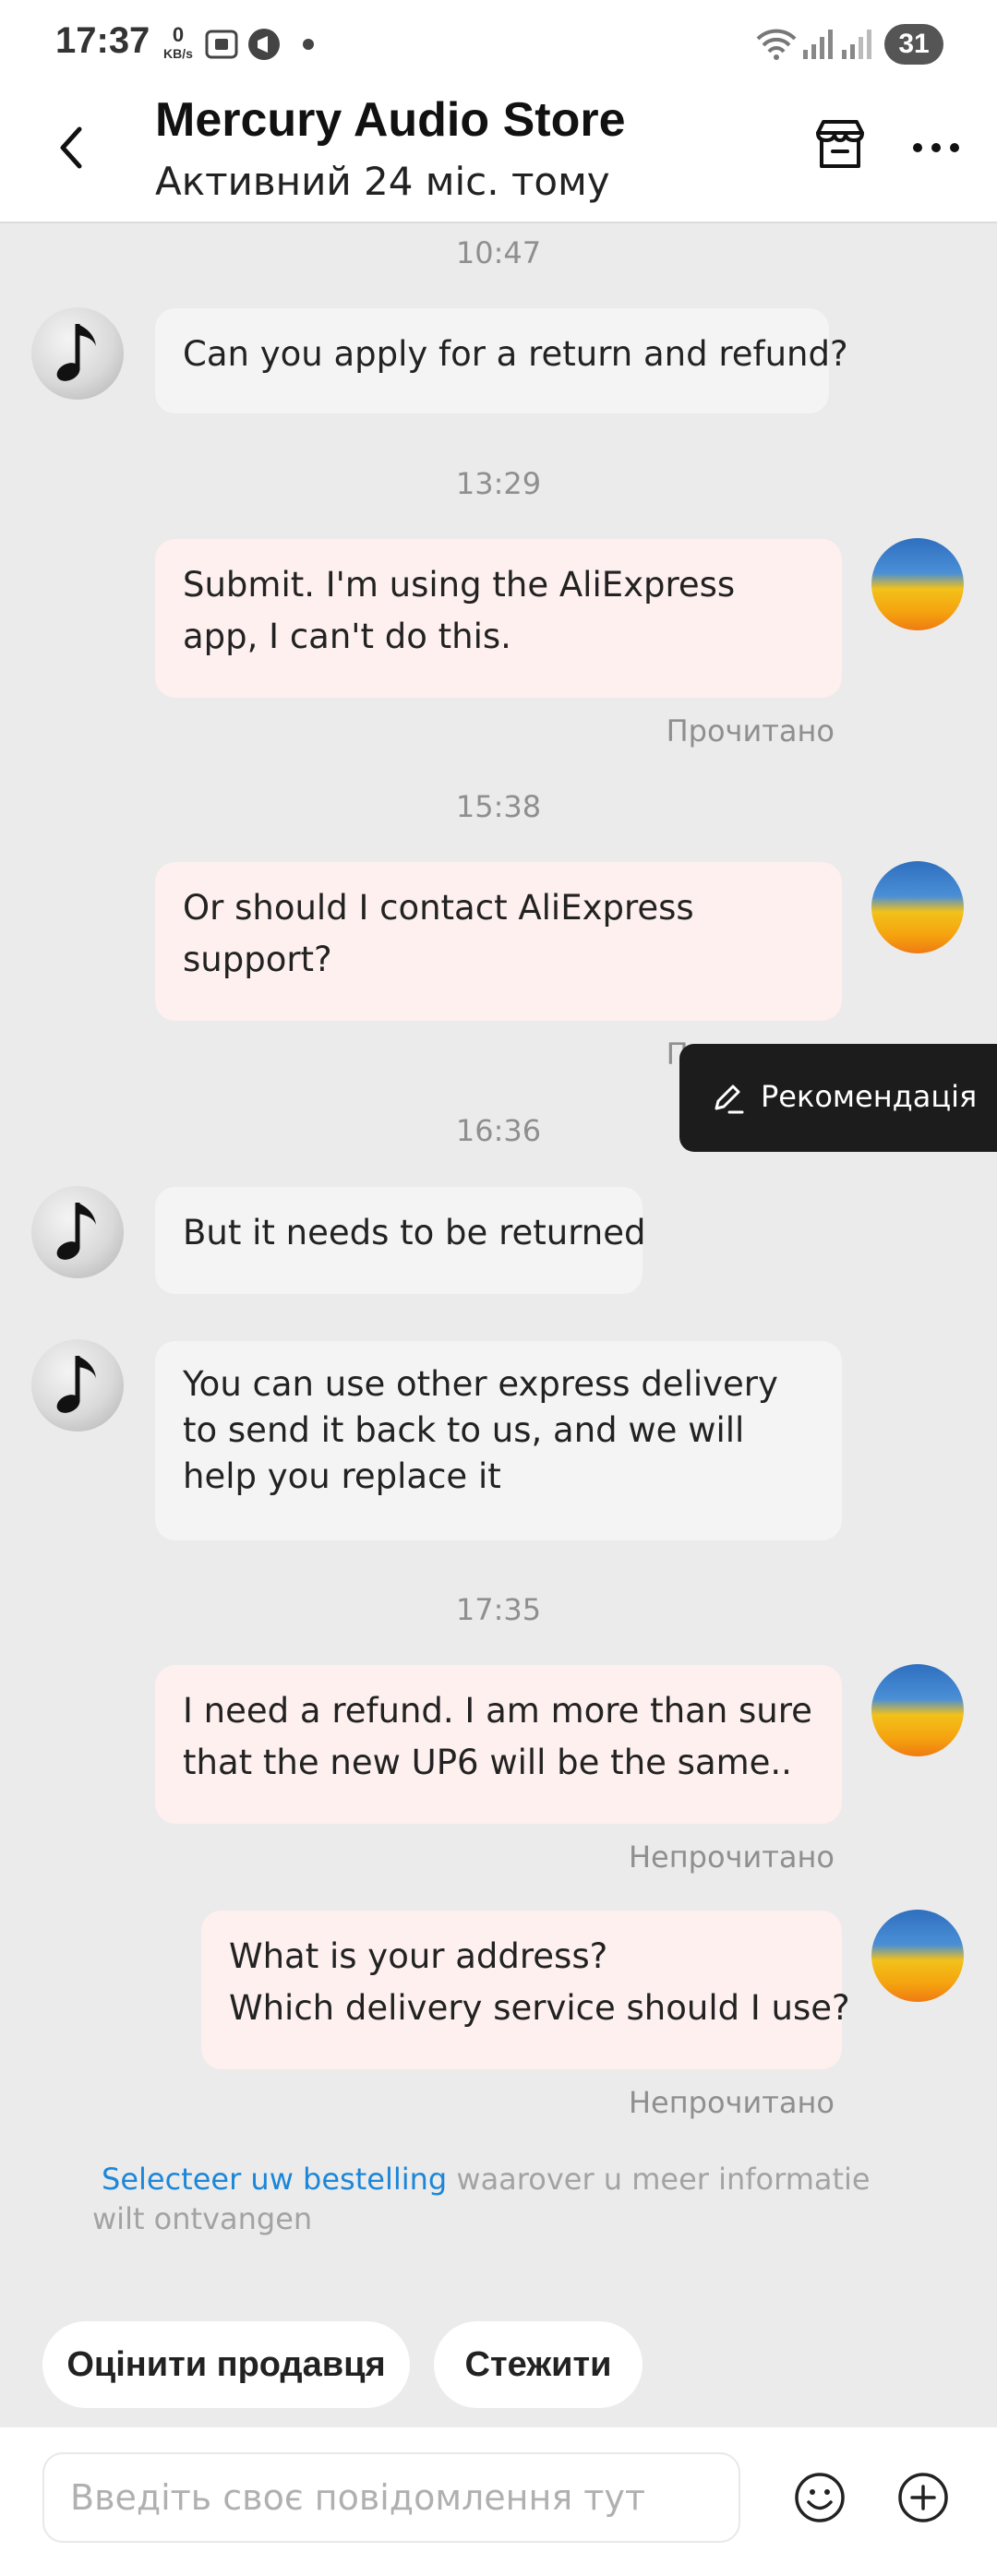 This screenshot has height=2576, width=997. Describe the element at coordinates (840, 144) in the screenshot. I see `store-icon` at that location.